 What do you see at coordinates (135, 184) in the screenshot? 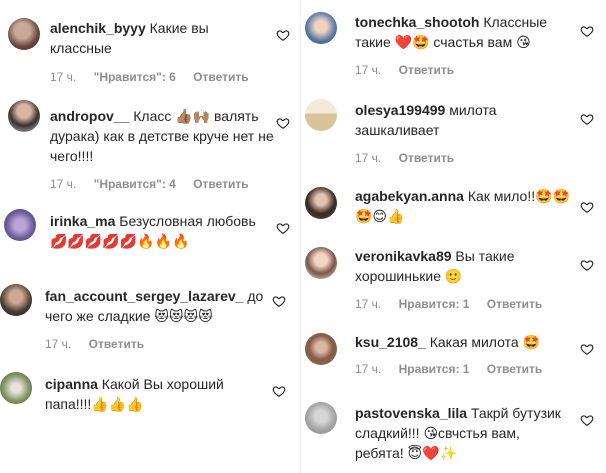
I see `likes-count: "Нравится": 4` at bounding box center [135, 184].